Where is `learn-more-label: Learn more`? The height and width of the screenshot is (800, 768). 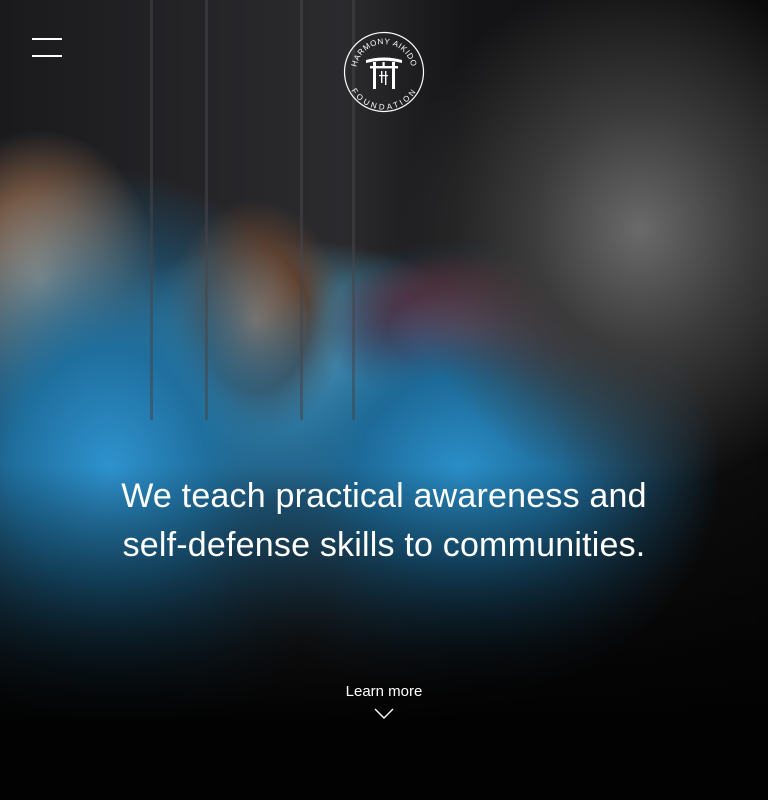
learn-more-label: Learn more is located at coordinates (384, 691).